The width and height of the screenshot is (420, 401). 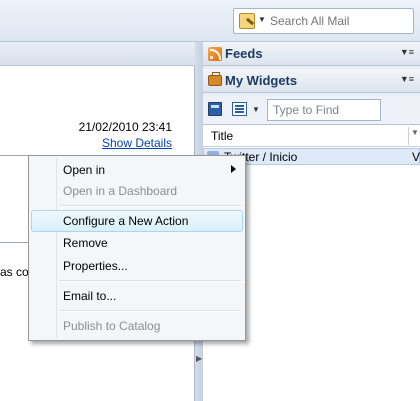 What do you see at coordinates (416, 157) in the screenshot?
I see `list-item-col2: V` at bounding box center [416, 157].